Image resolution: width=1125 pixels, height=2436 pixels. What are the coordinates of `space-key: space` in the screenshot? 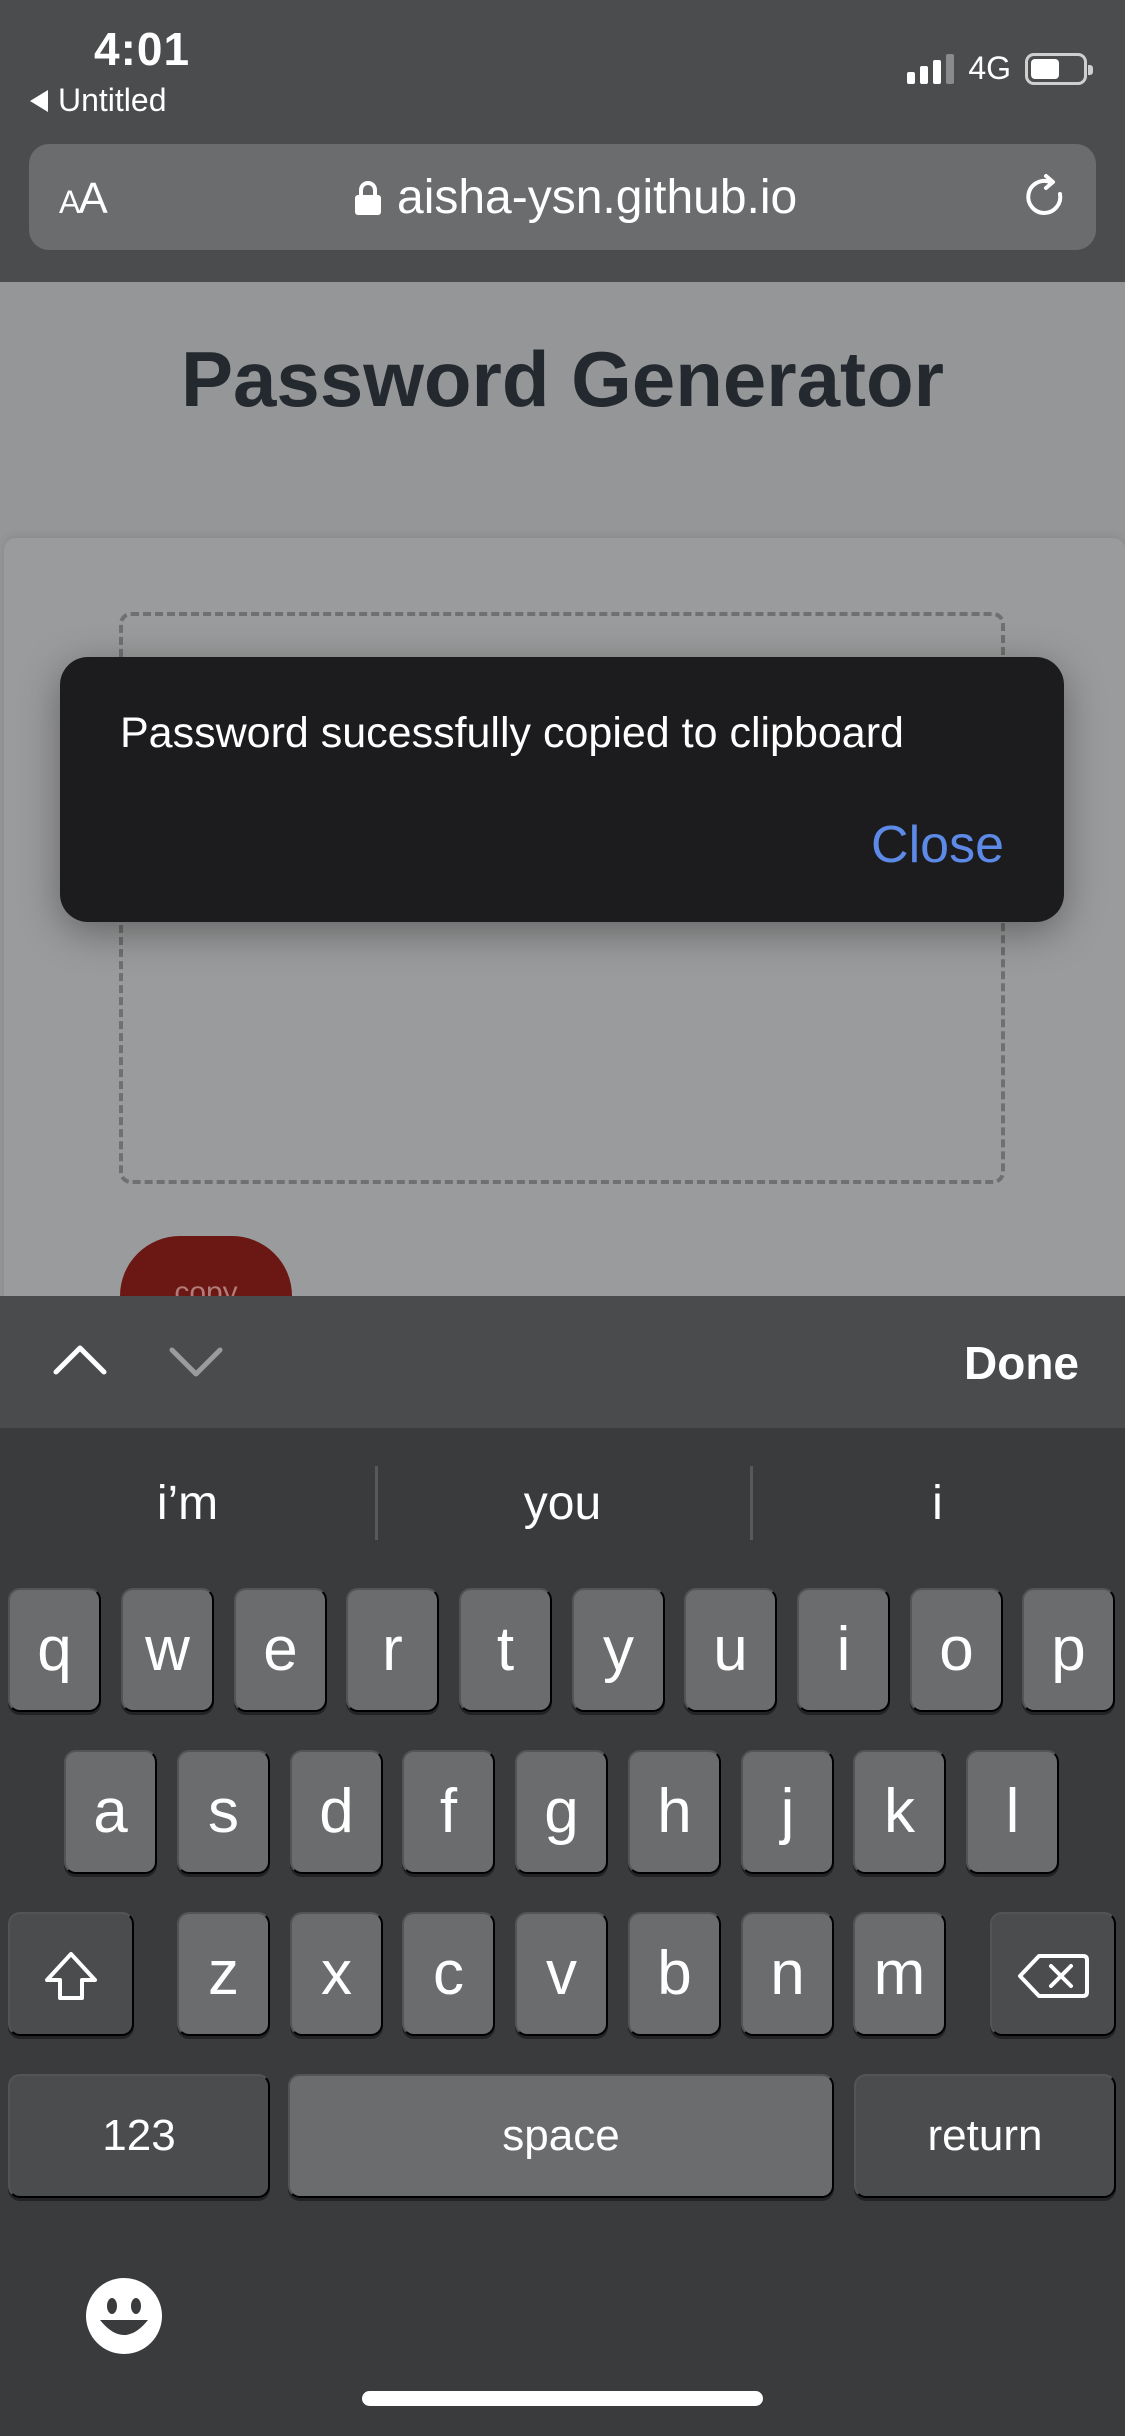 It's located at (561, 2136).